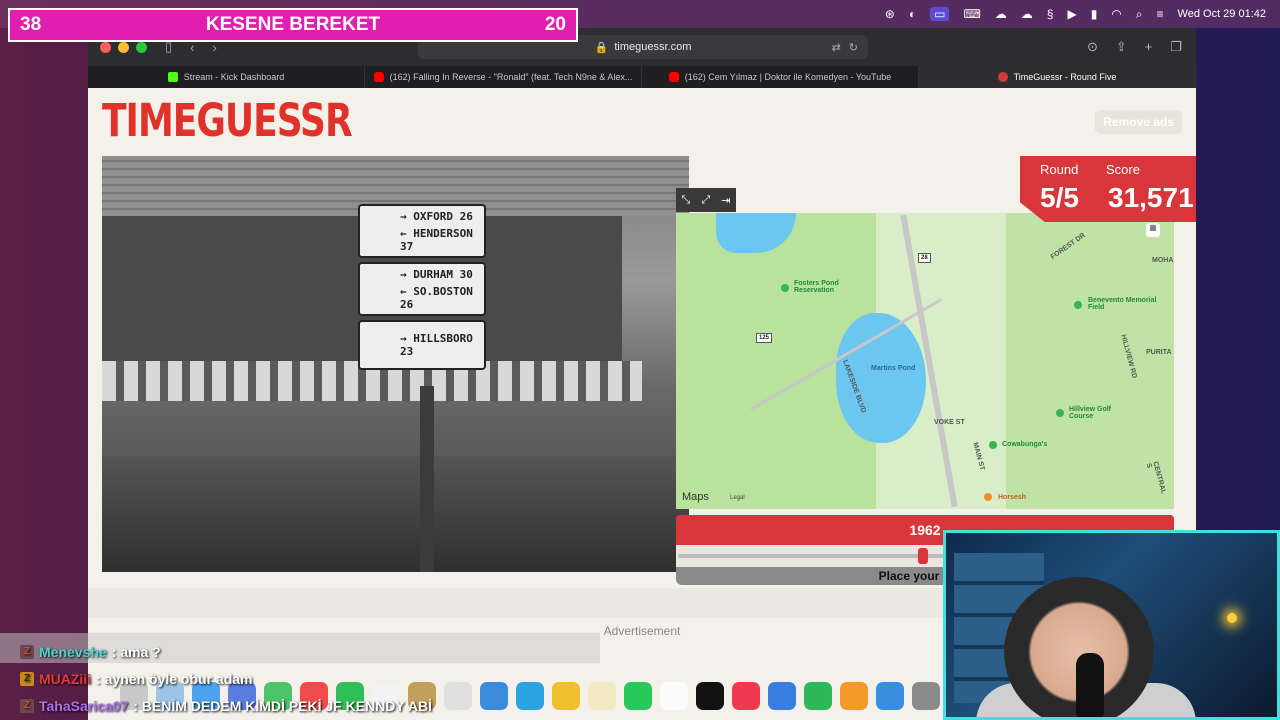  I want to click on chat-text: : BENİM DEDEM KİMDİ PEKİ JF KENNDY ABİ, so click(282, 705).